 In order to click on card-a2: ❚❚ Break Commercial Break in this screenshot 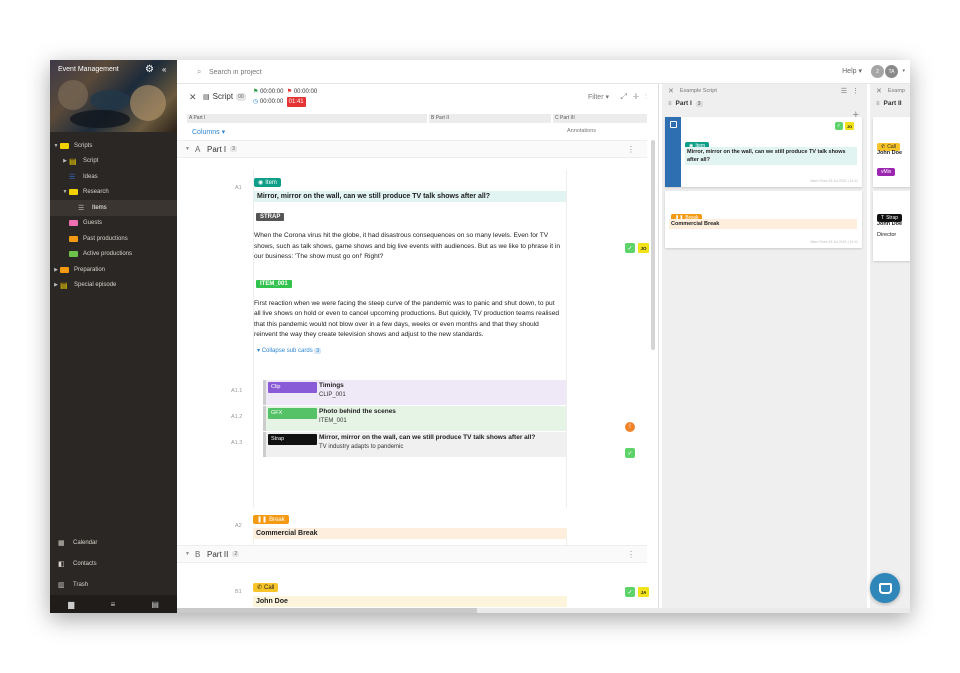, I will do `click(410, 523)`.